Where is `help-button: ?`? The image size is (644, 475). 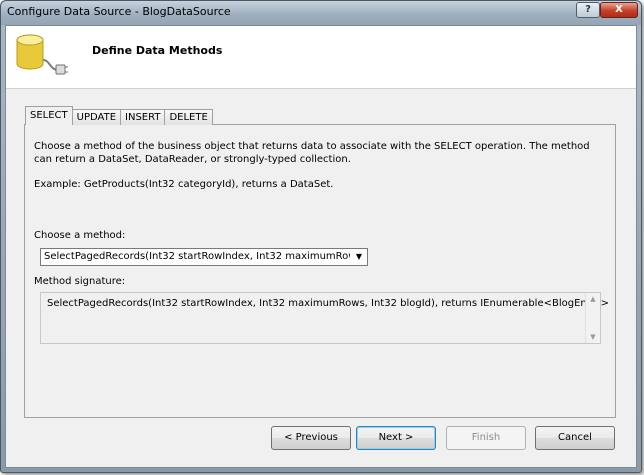 help-button: ? is located at coordinates (588, 10).